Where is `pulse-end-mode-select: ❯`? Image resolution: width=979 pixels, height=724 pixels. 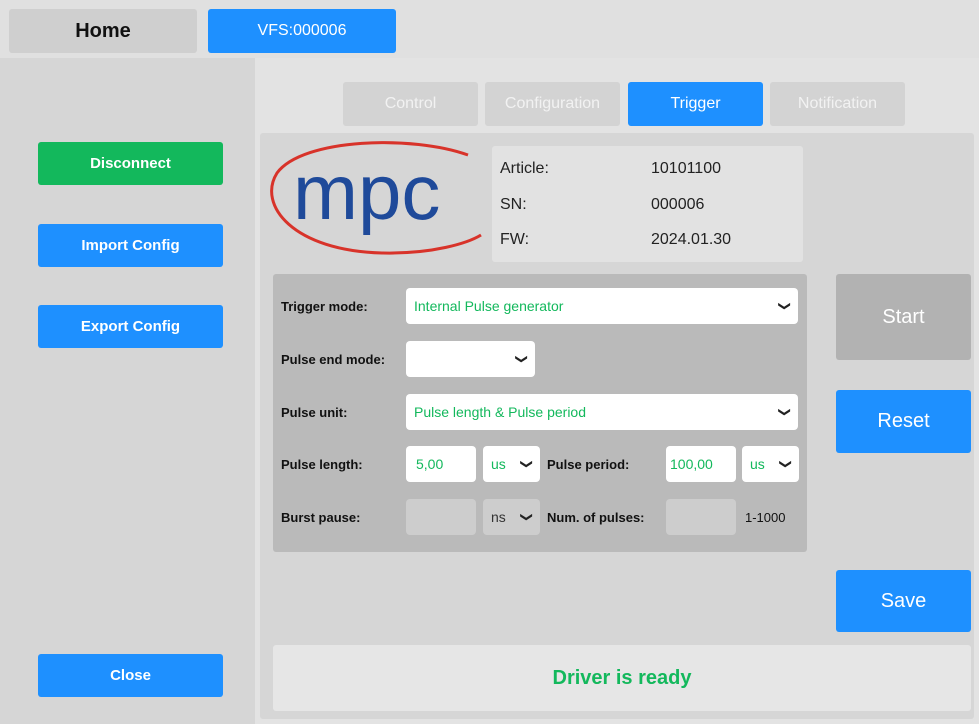 pulse-end-mode-select: ❯ is located at coordinates (470, 359).